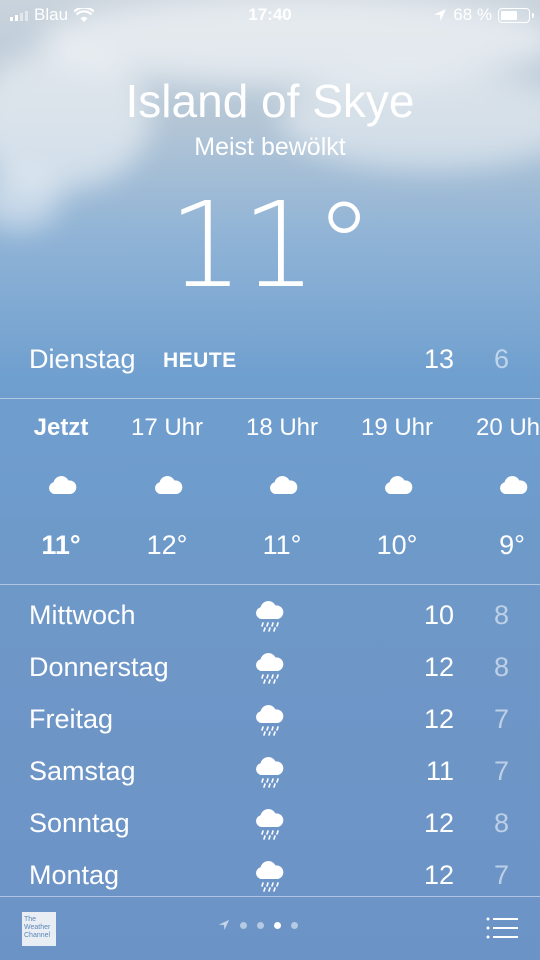 The width and height of the screenshot is (540, 960). What do you see at coordinates (270, 245) in the screenshot?
I see `current-temperature: 11°` at bounding box center [270, 245].